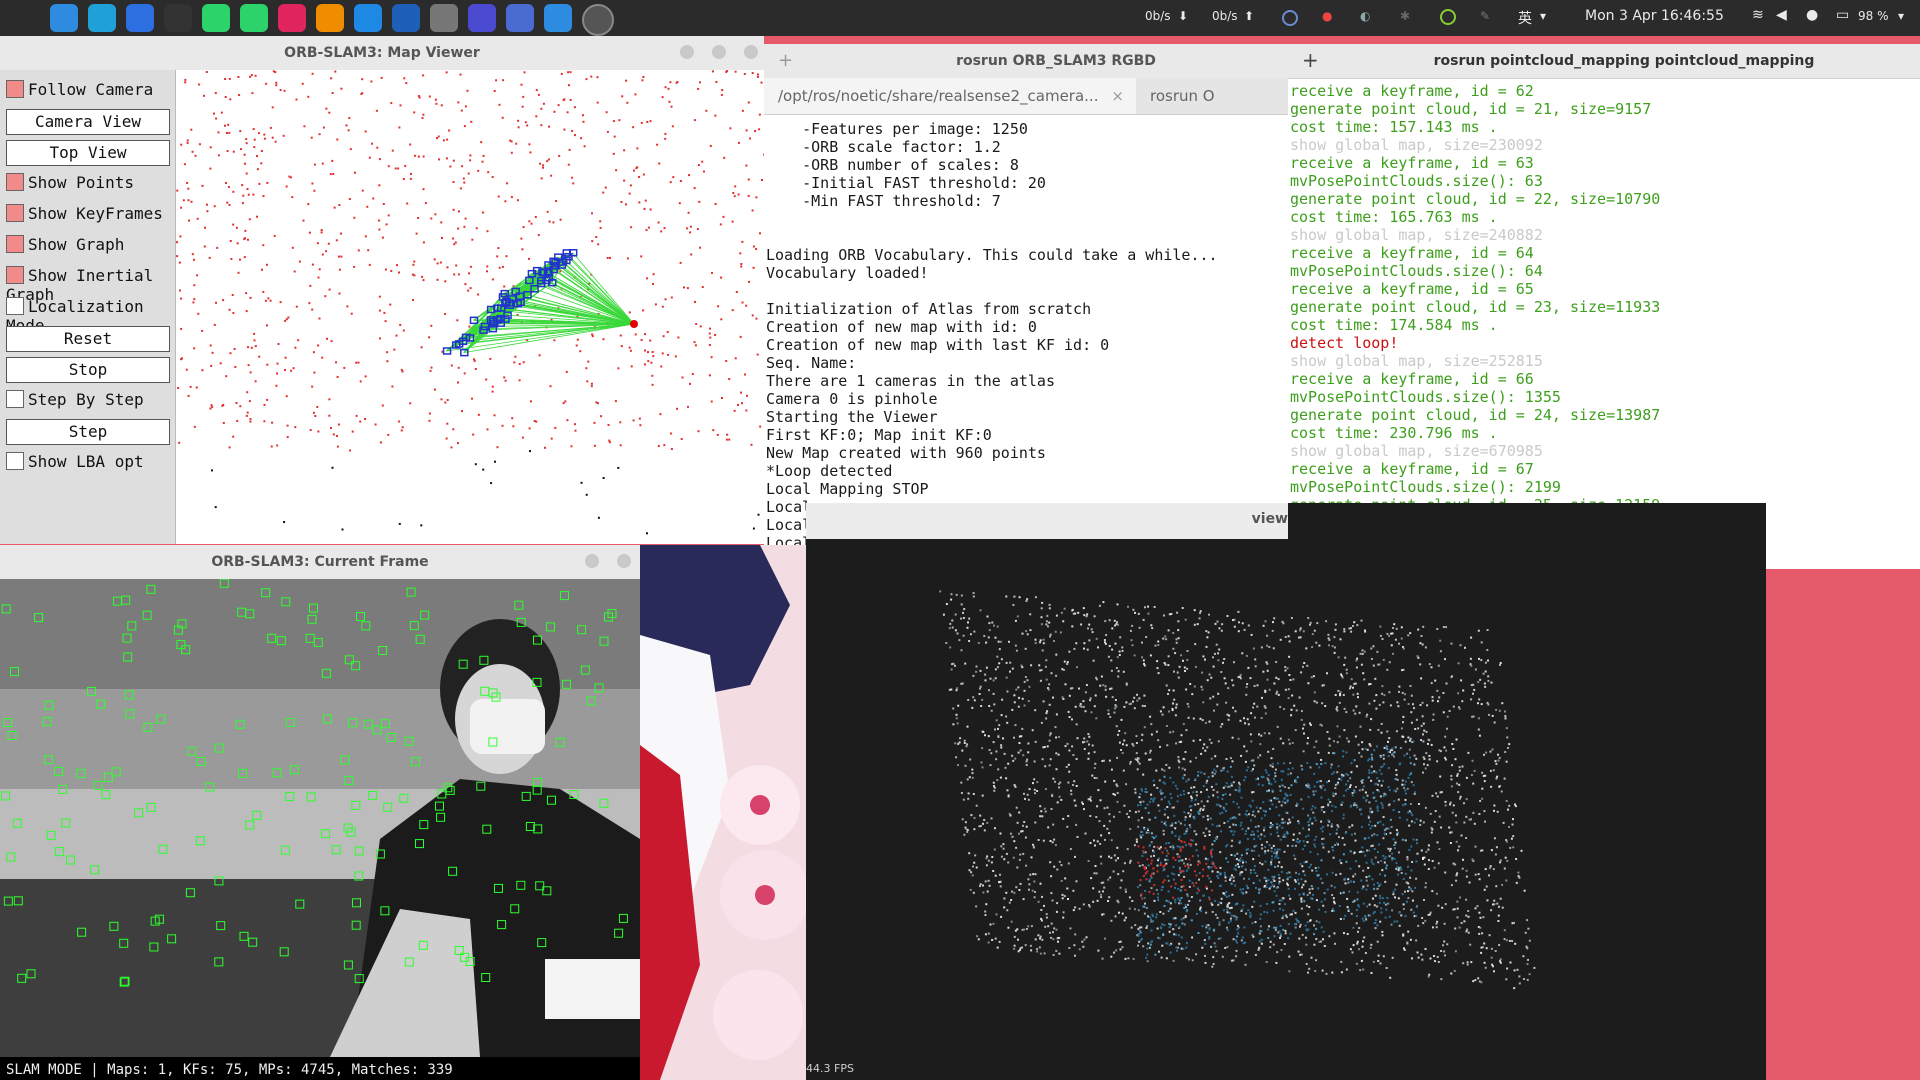  What do you see at coordinates (1327, 16) in the screenshot?
I see `qq-tray-icon: ●` at bounding box center [1327, 16].